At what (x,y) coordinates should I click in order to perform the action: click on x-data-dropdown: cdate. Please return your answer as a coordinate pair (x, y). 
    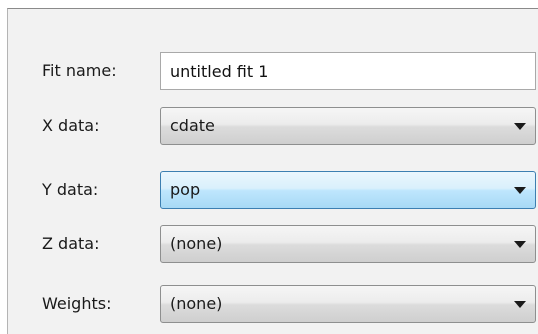
    Looking at the image, I should click on (348, 126).